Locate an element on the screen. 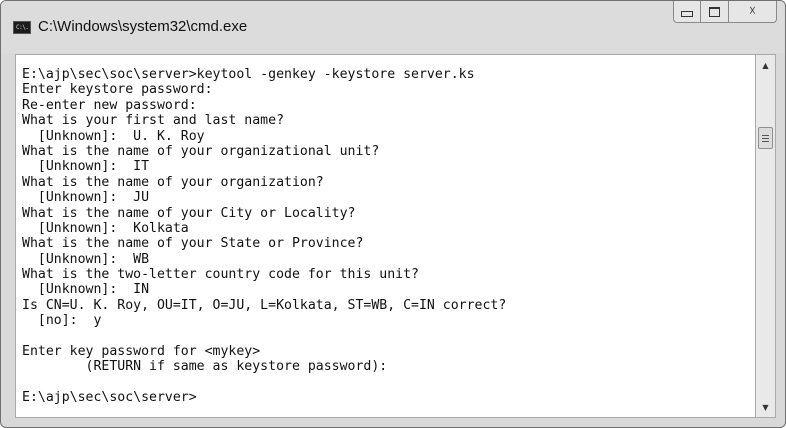  console-line: Re-enter new password: is located at coordinates (109, 105).